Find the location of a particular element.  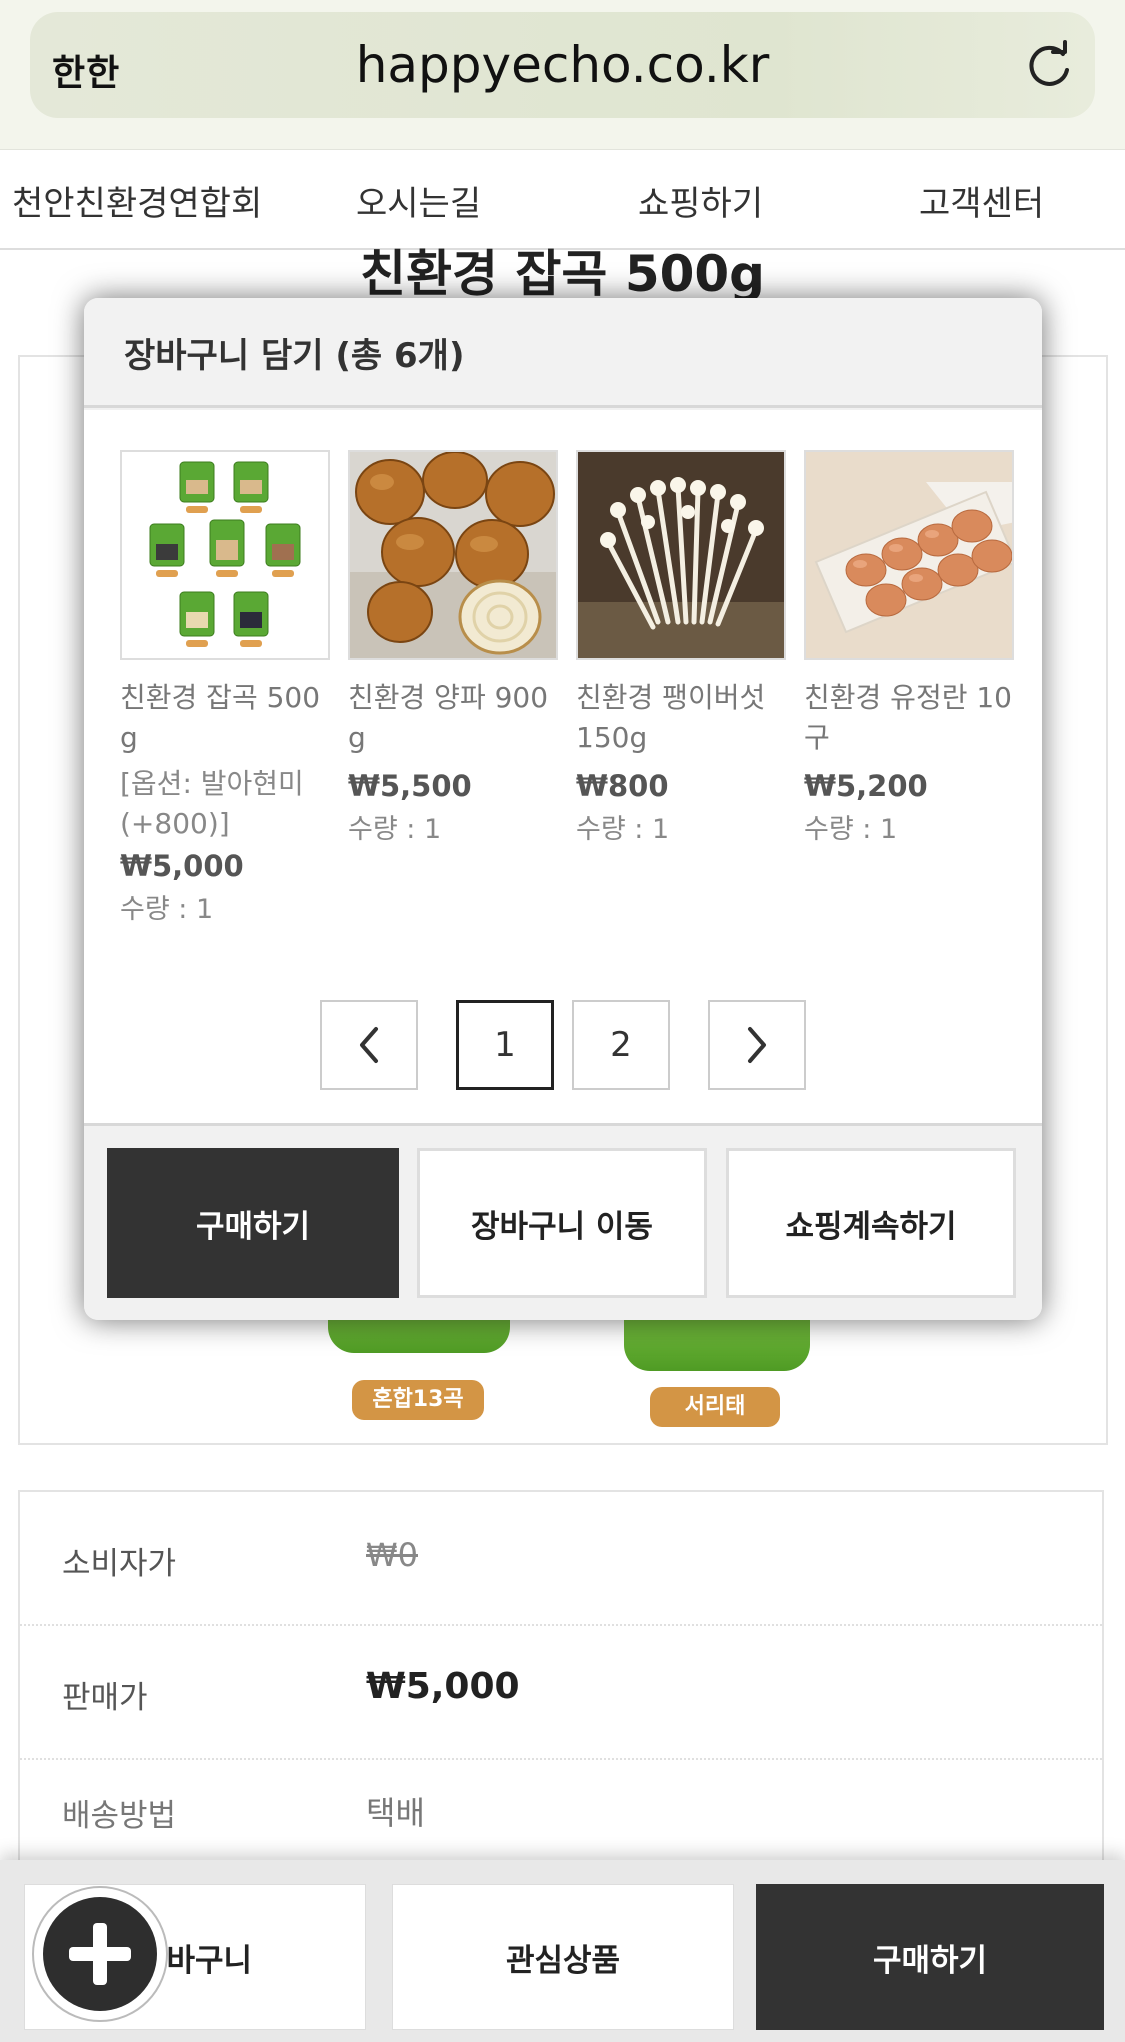

bottom-action-bar: 장바구니 관심상품 구매하기 is located at coordinates (562, 1951).